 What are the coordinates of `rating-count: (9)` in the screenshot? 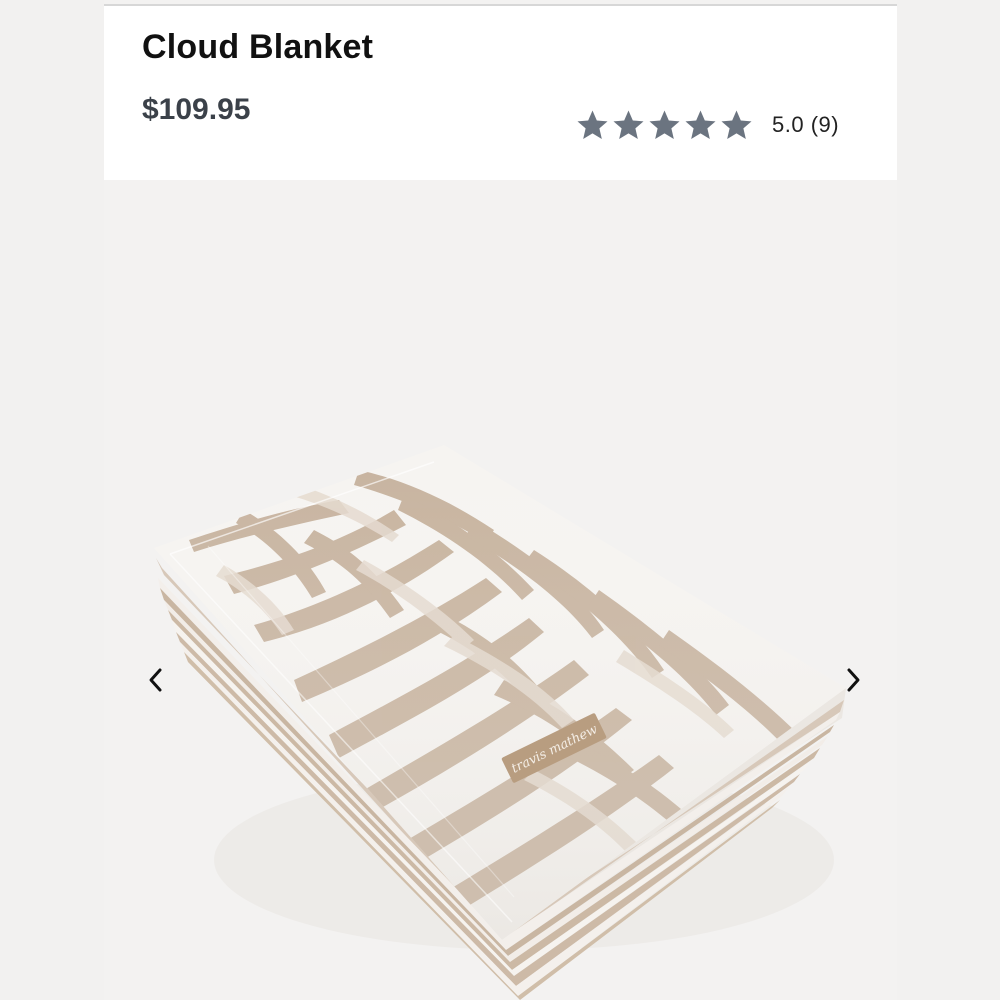 It's located at (825, 124).